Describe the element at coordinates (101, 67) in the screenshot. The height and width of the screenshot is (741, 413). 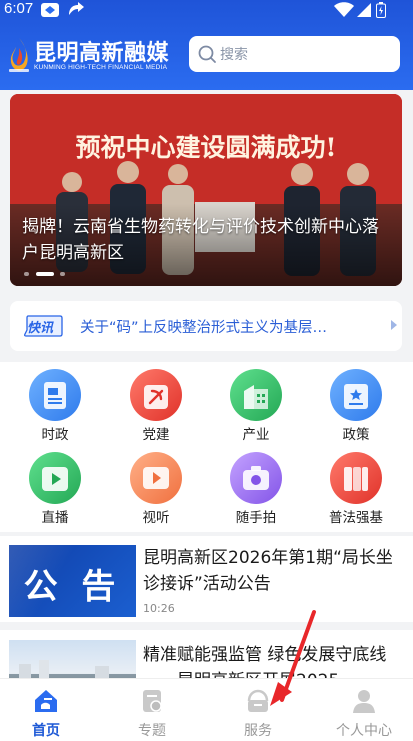
I see `logo-subtitle: KUNMING HIGH-TECH FINANCIAL MEDIA` at that location.